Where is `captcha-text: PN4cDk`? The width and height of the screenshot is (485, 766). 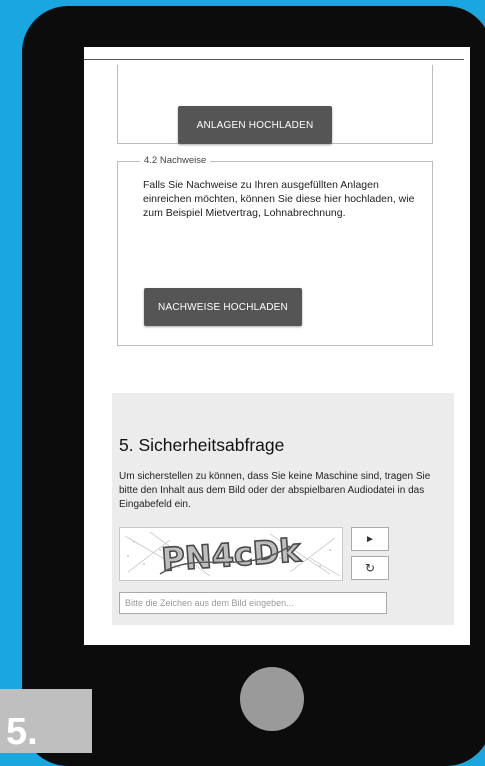 captcha-text: PN4cDk is located at coordinates (231, 555).